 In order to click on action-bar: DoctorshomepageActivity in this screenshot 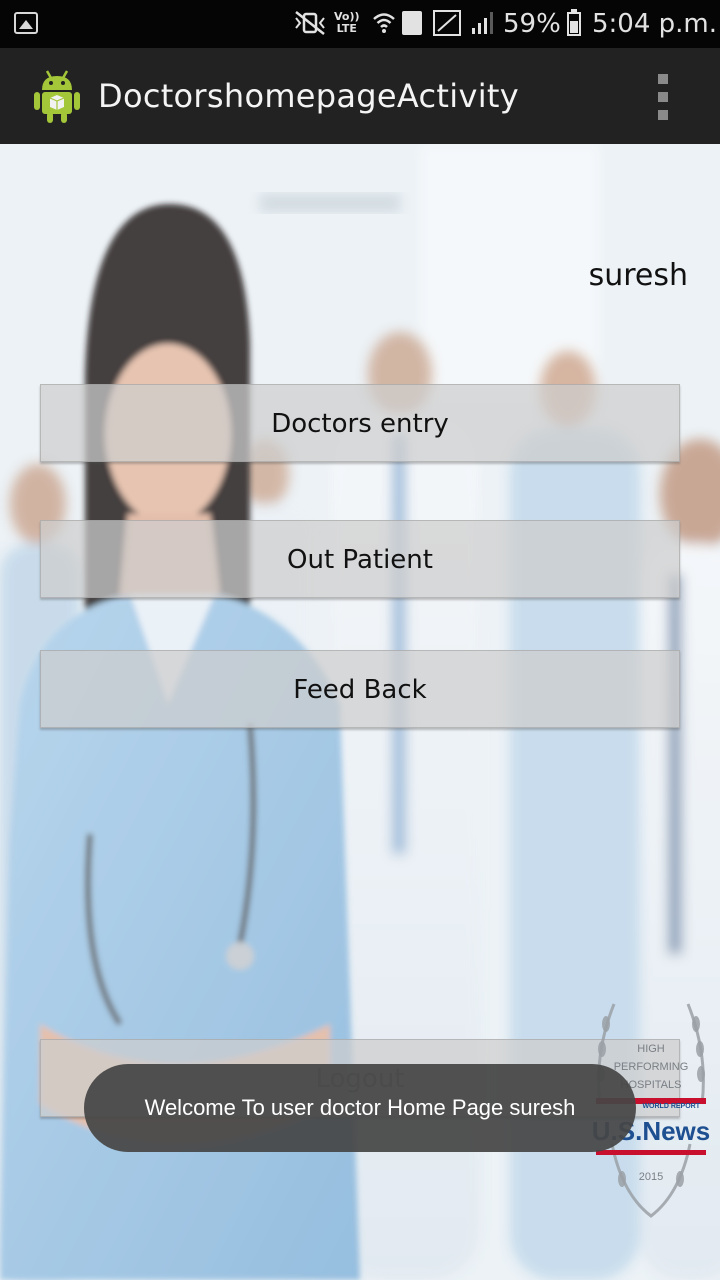, I will do `click(360, 96)`.